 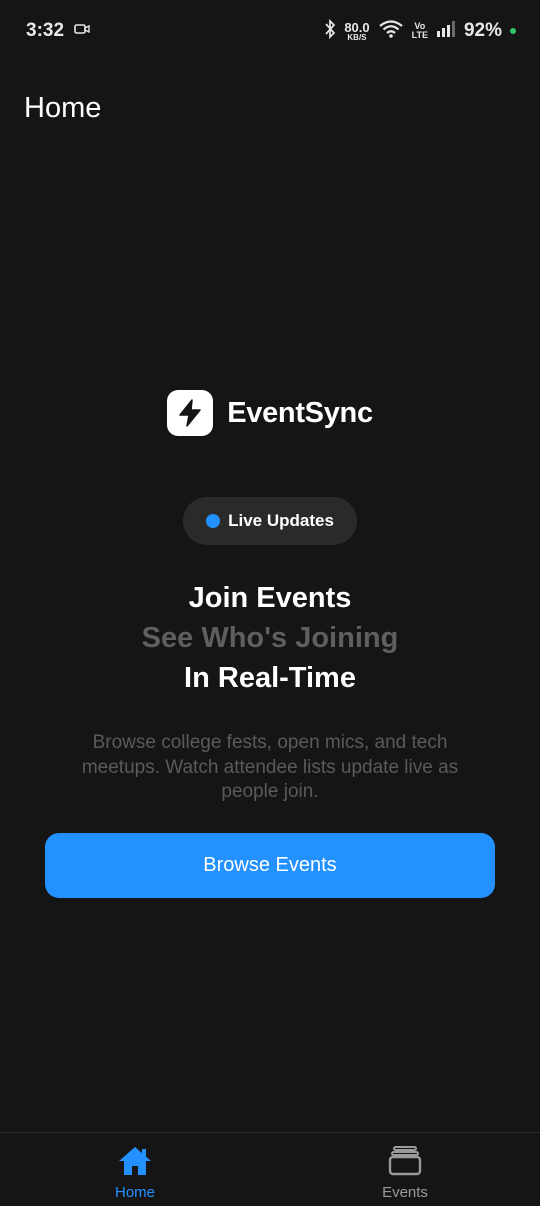 What do you see at coordinates (330, 31) in the screenshot?
I see `bluetooth-icon` at bounding box center [330, 31].